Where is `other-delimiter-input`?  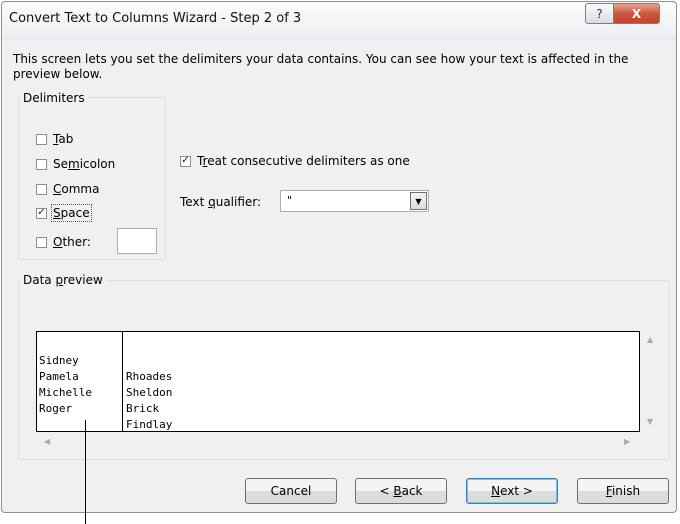 other-delimiter-input is located at coordinates (137, 241).